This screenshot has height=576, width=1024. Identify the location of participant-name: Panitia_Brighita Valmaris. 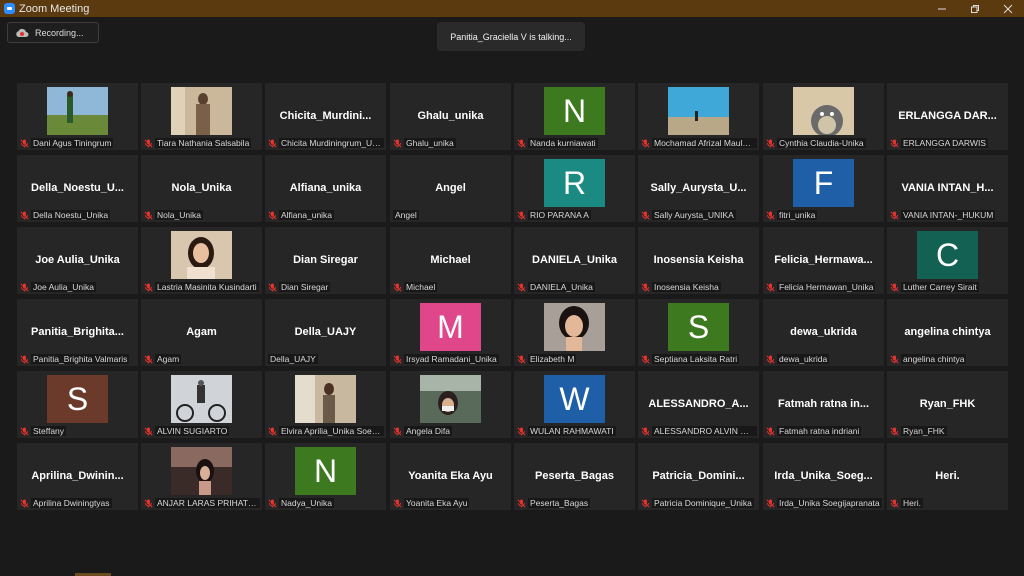
(80, 359).